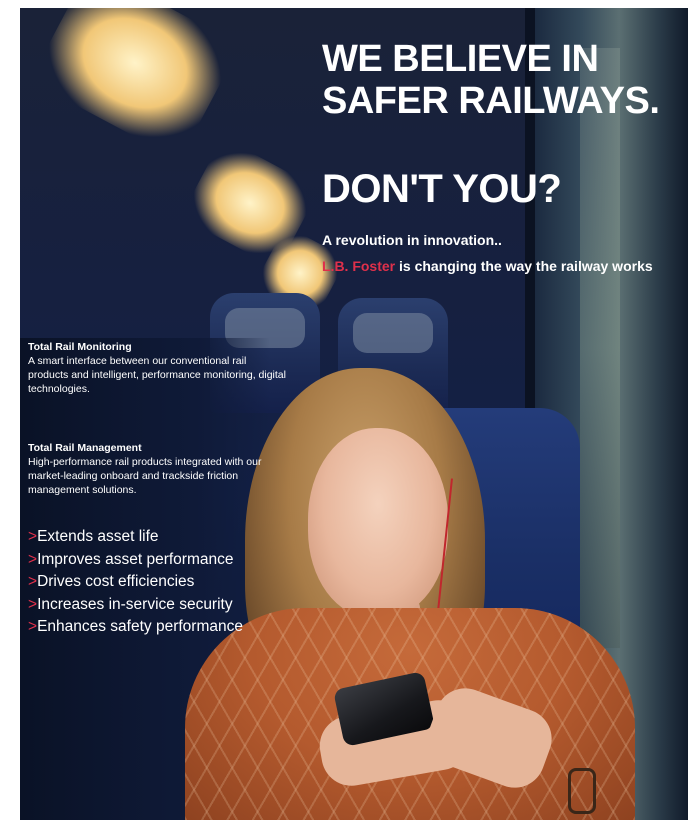 The height and width of the screenshot is (825, 694). What do you see at coordinates (582, 791) in the screenshot?
I see `bracelet` at bounding box center [582, 791].